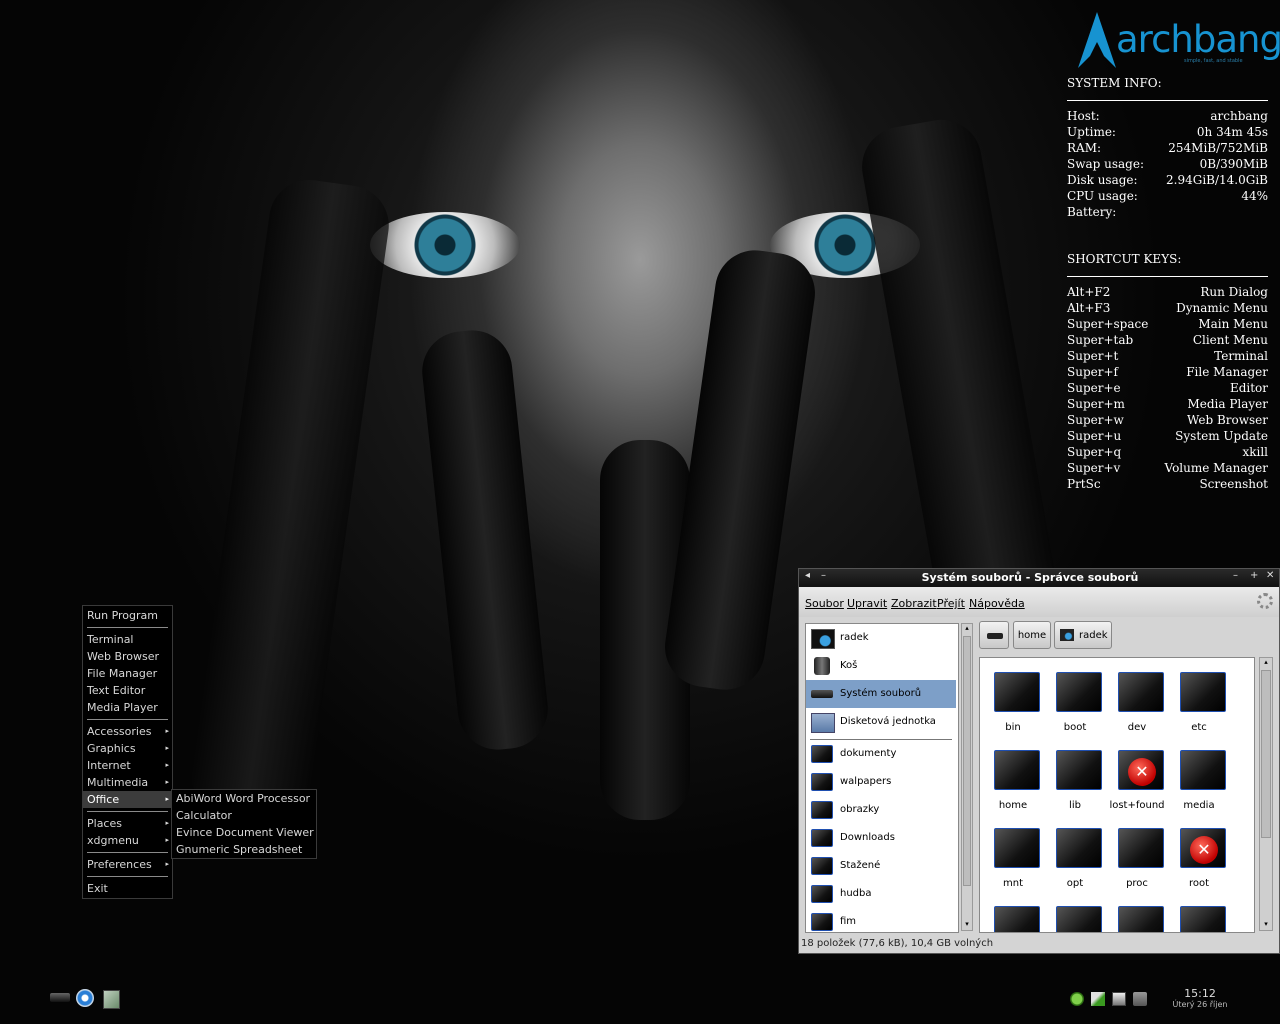  I want to click on folder-name: lost+found, so click(1137, 805).